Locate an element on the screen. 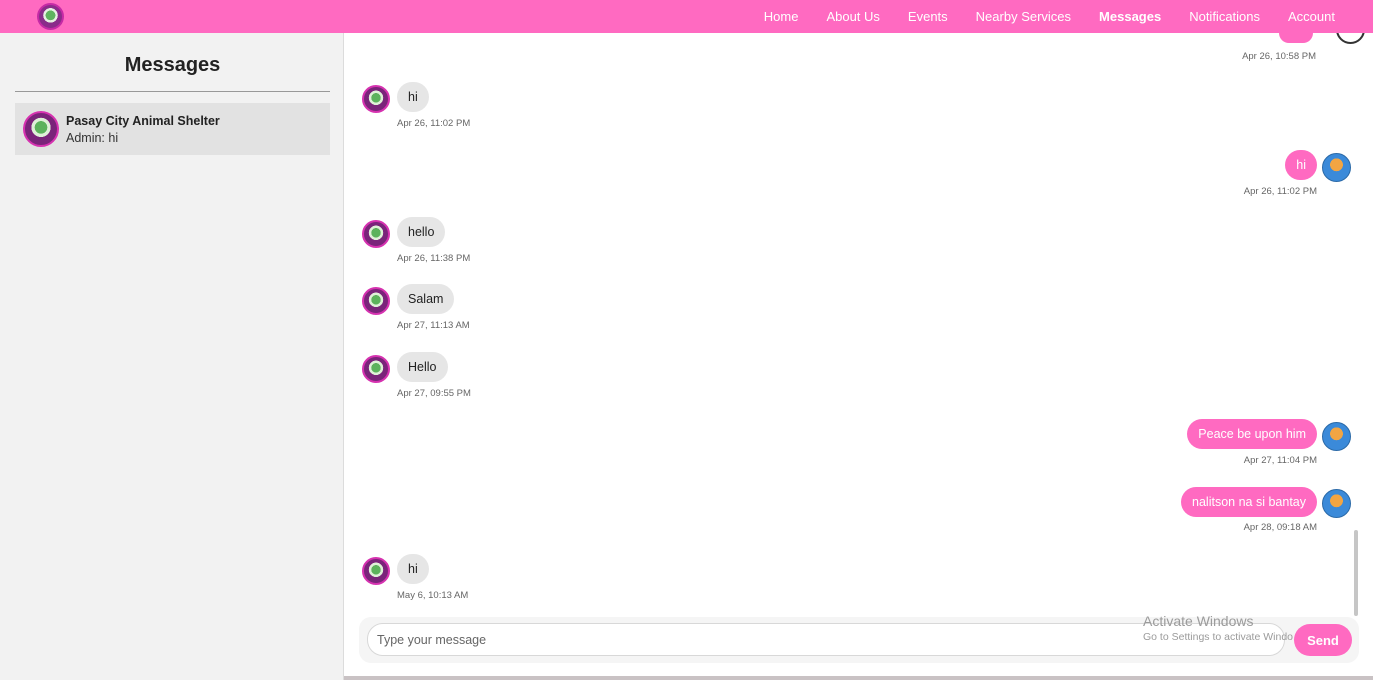 Image resolution: width=1373 pixels, height=680 pixels. message-composer: Send is located at coordinates (859, 640).